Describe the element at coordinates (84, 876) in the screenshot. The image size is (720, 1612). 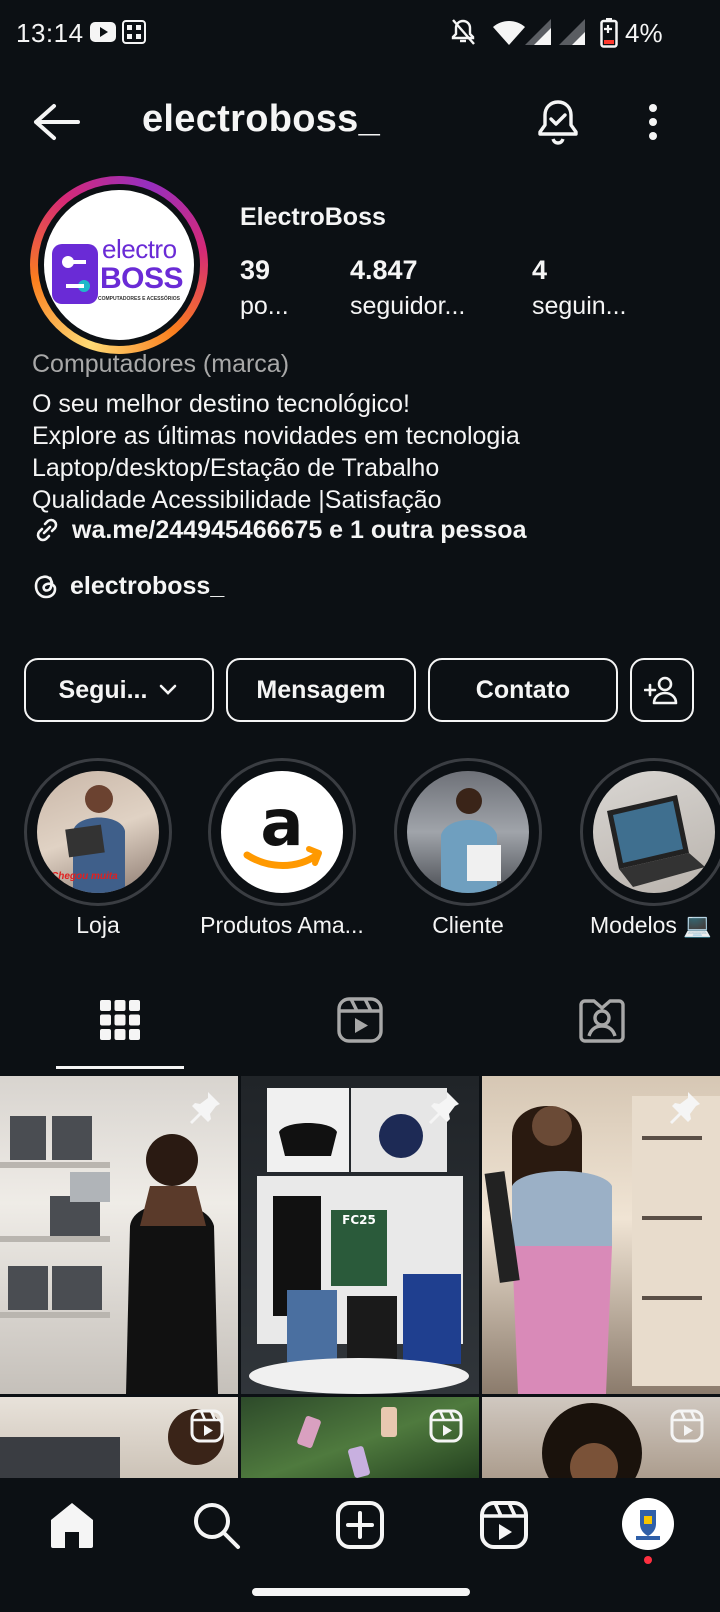
I see `highlight-loja-caption: Chegou muita` at that location.